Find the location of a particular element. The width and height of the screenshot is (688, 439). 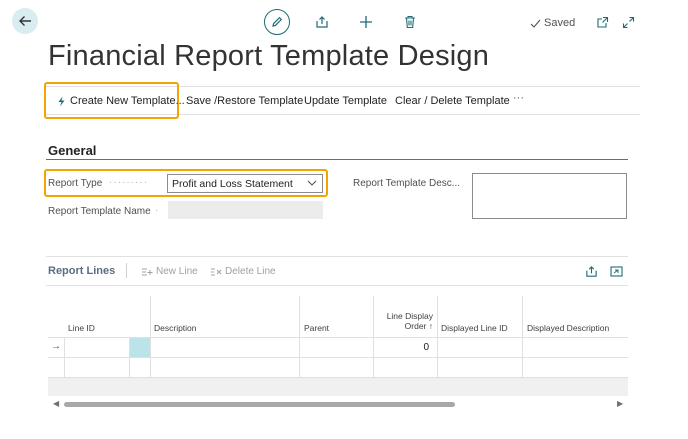

parent-cell is located at coordinates (336, 347).